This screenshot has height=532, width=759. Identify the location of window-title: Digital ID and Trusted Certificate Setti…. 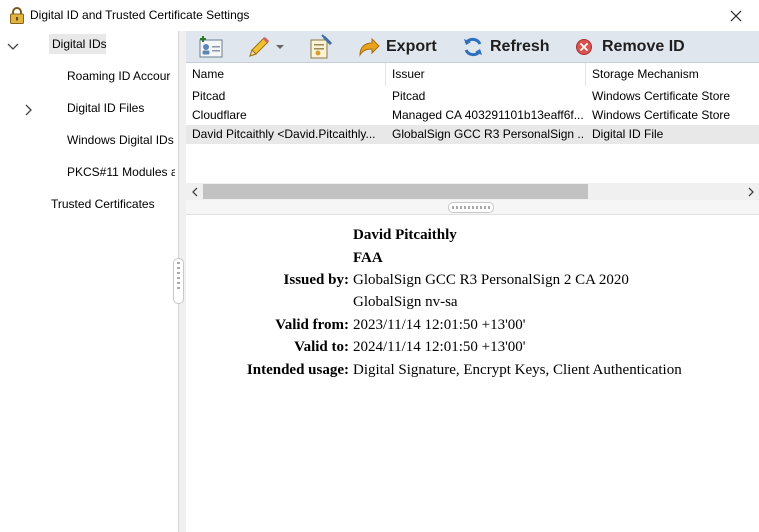
(140, 15).